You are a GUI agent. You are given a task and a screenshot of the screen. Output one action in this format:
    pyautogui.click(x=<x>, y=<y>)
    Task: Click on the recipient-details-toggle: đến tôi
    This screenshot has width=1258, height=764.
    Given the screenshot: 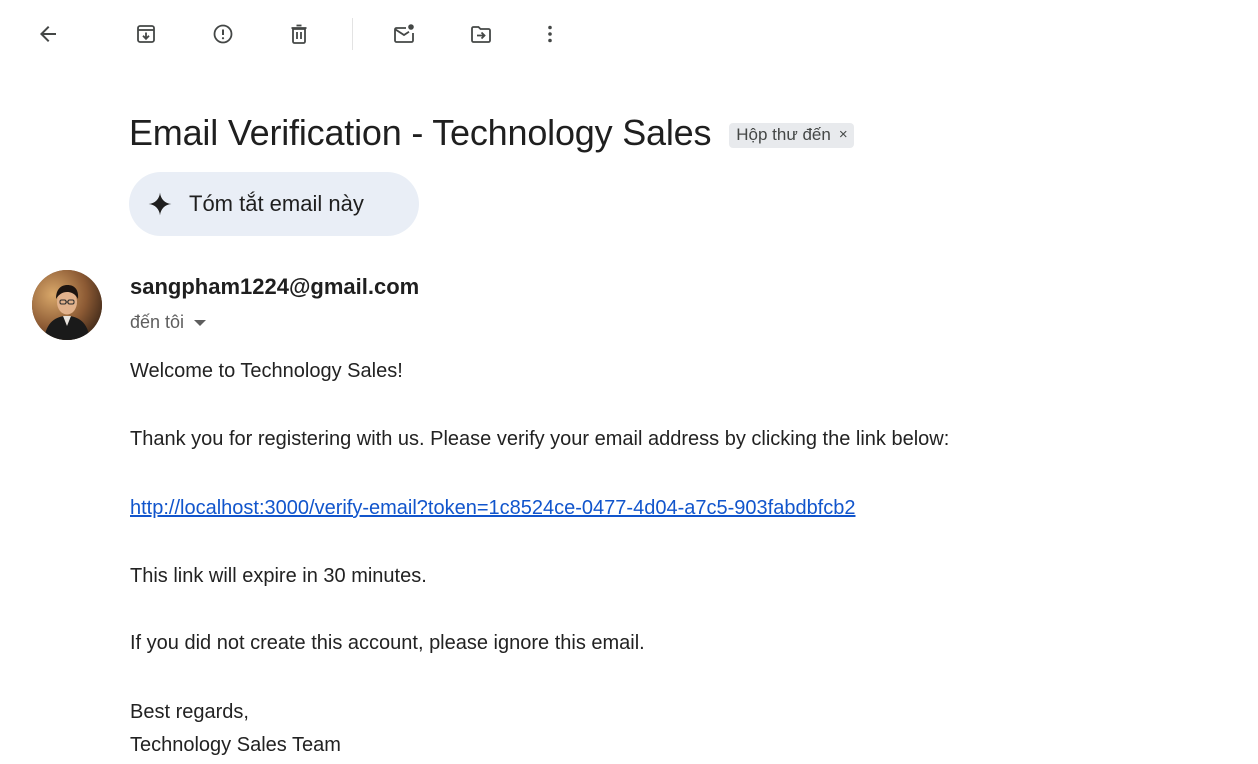 What is the action you would take?
    pyautogui.click(x=168, y=322)
    